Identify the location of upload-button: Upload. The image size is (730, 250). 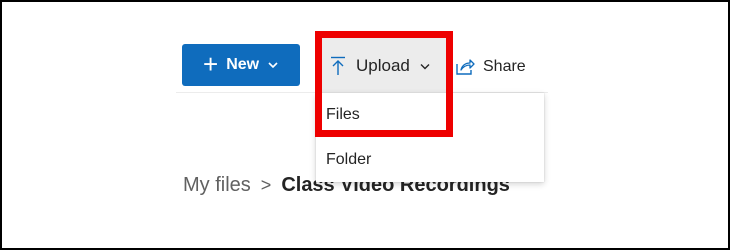
(383, 66).